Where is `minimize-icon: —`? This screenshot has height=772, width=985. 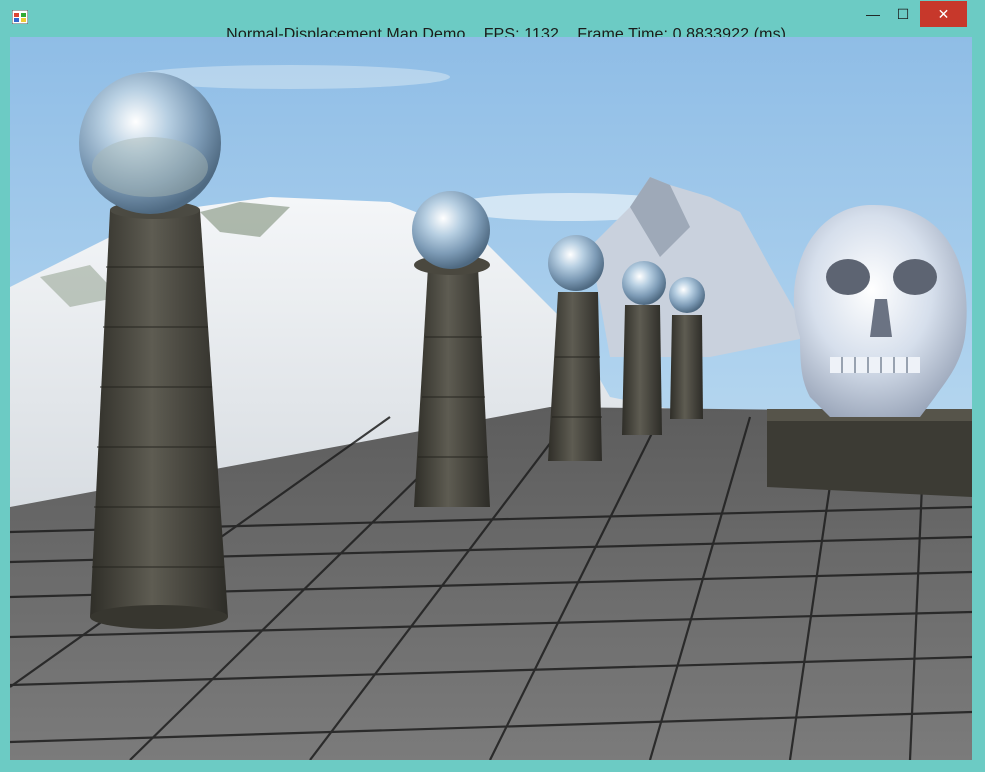 minimize-icon: — is located at coordinates (873, 14).